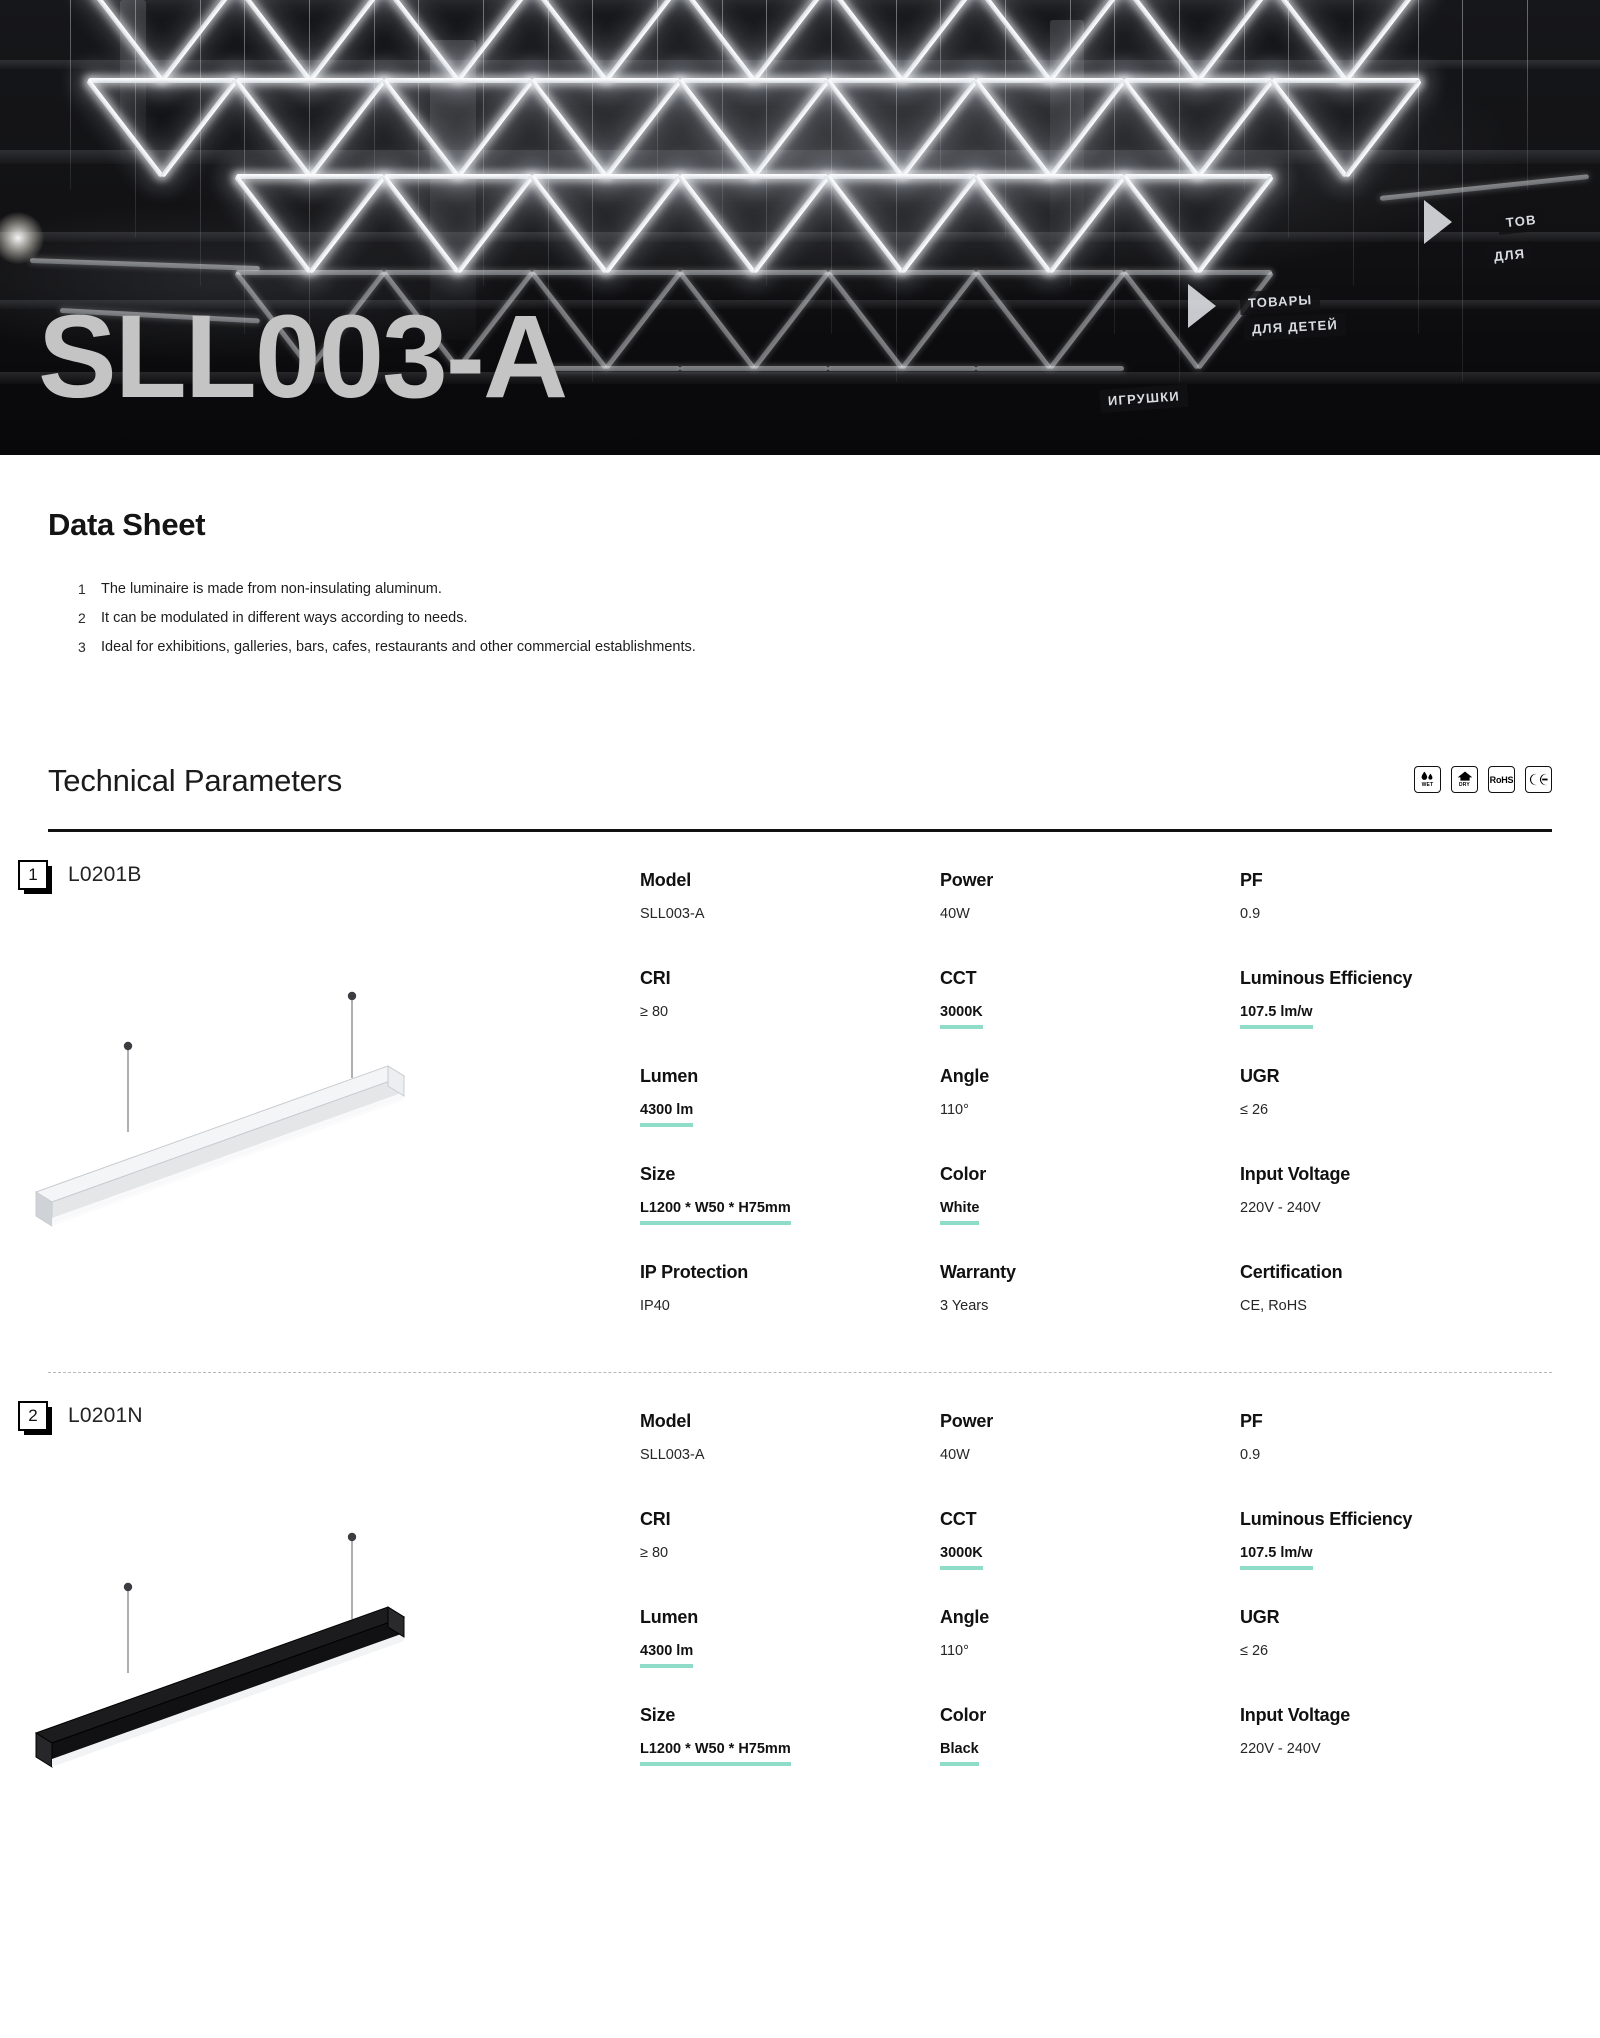 The image size is (1600, 2038). I want to click on spec-cell-warranty: Warranty 3 Years, so click(1090, 1297).